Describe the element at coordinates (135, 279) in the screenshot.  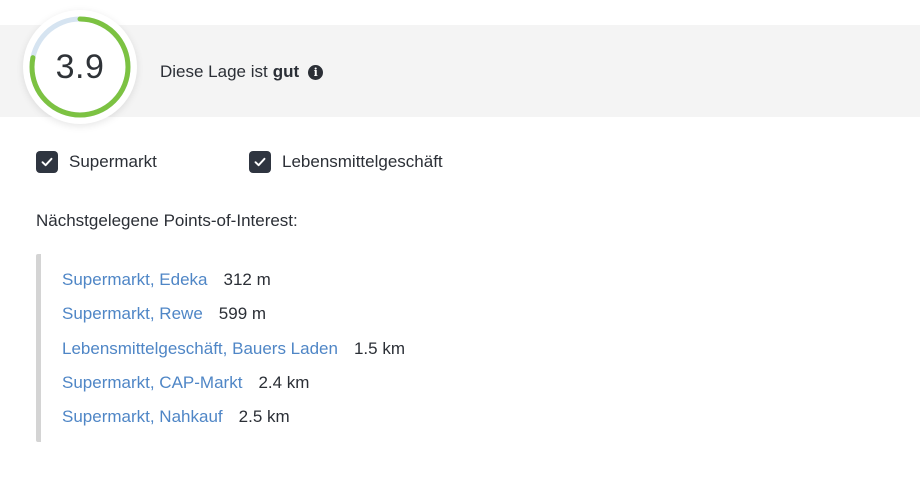
I see `poi-link: Supermarkt, Edeka` at that location.